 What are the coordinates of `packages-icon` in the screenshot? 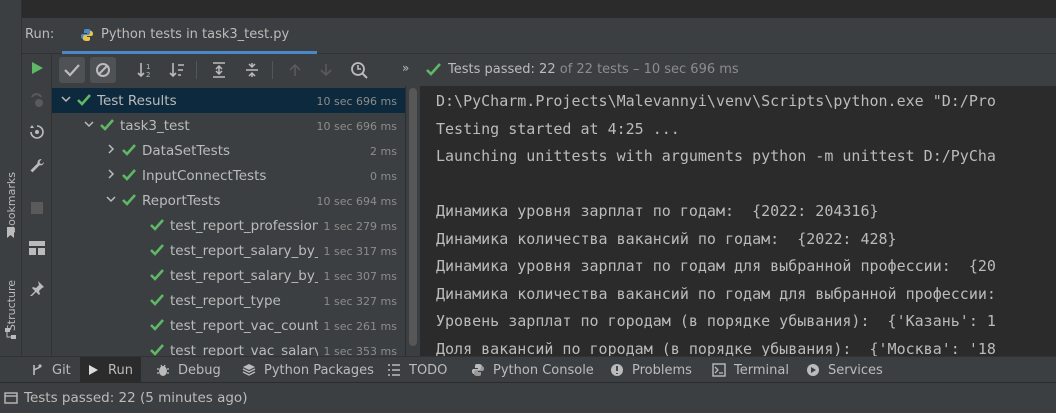 It's located at (249, 370).